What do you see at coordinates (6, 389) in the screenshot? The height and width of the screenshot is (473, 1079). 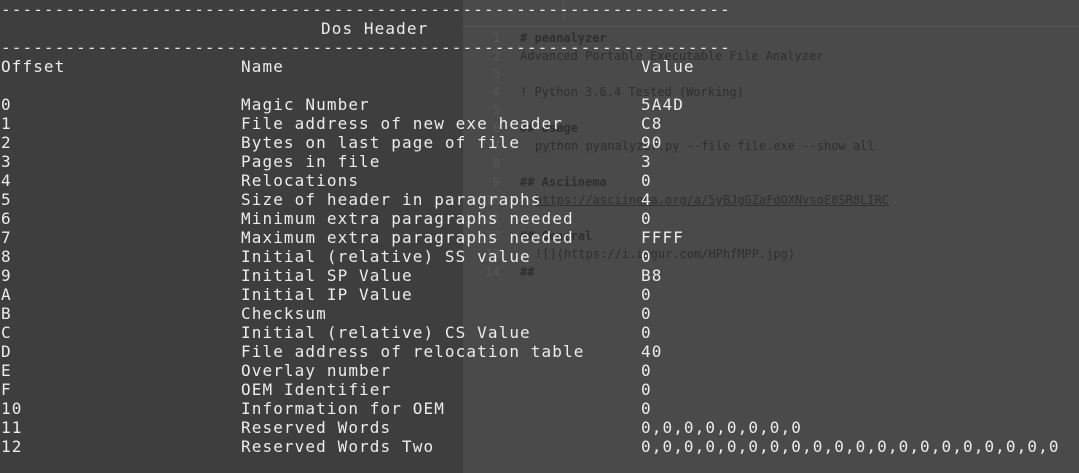 I see `row-offset: F` at bounding box center [6, 389].